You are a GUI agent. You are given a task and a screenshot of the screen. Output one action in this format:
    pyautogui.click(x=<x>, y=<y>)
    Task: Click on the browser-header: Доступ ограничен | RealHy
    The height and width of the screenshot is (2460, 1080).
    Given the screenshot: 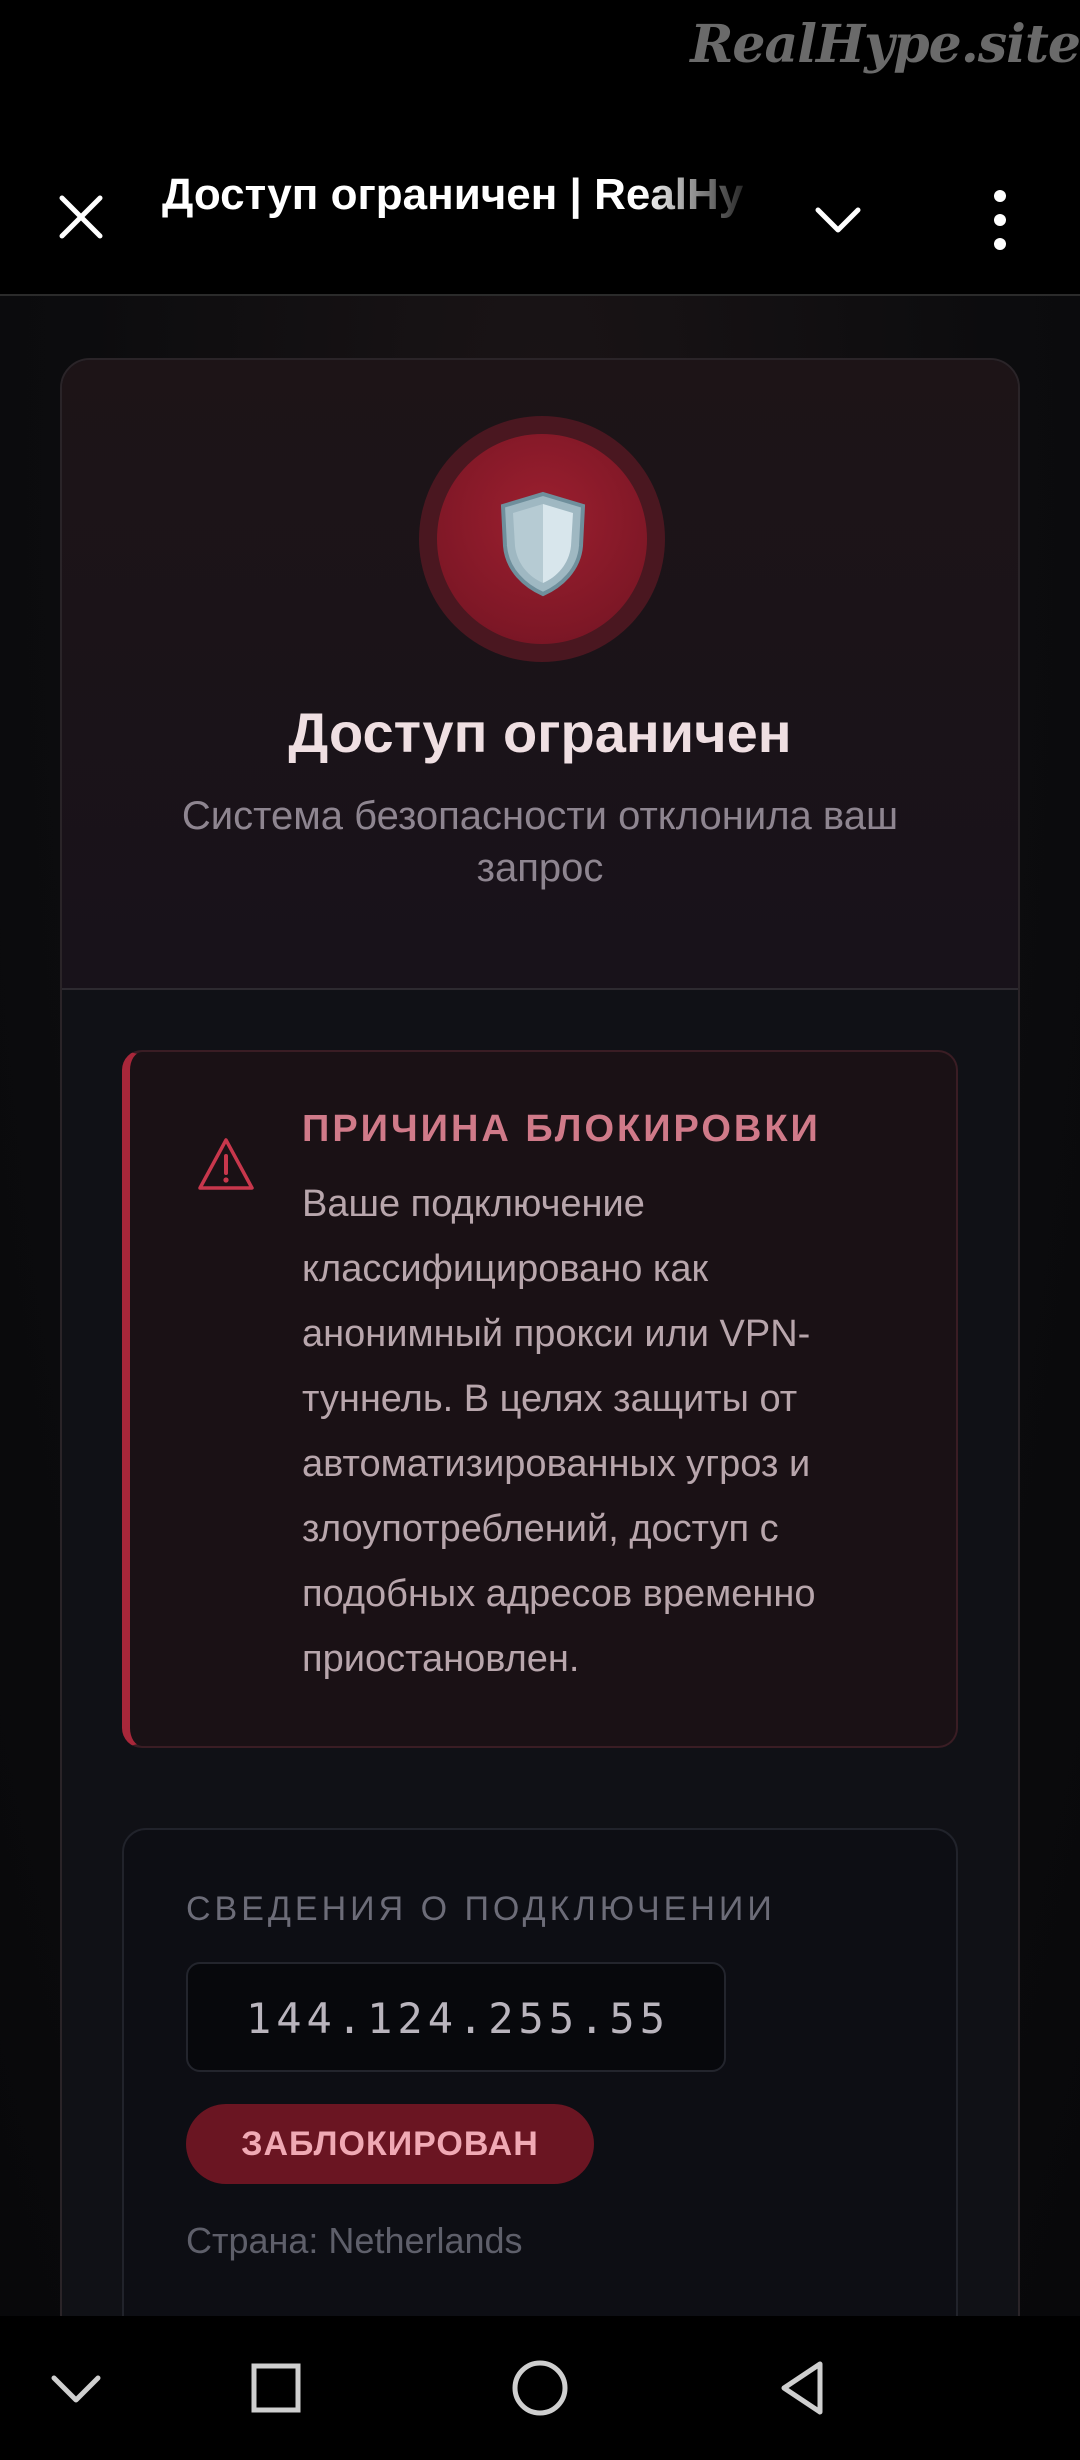 What is the action you would take?
    pyautogui.click(x=540, y=208)
    